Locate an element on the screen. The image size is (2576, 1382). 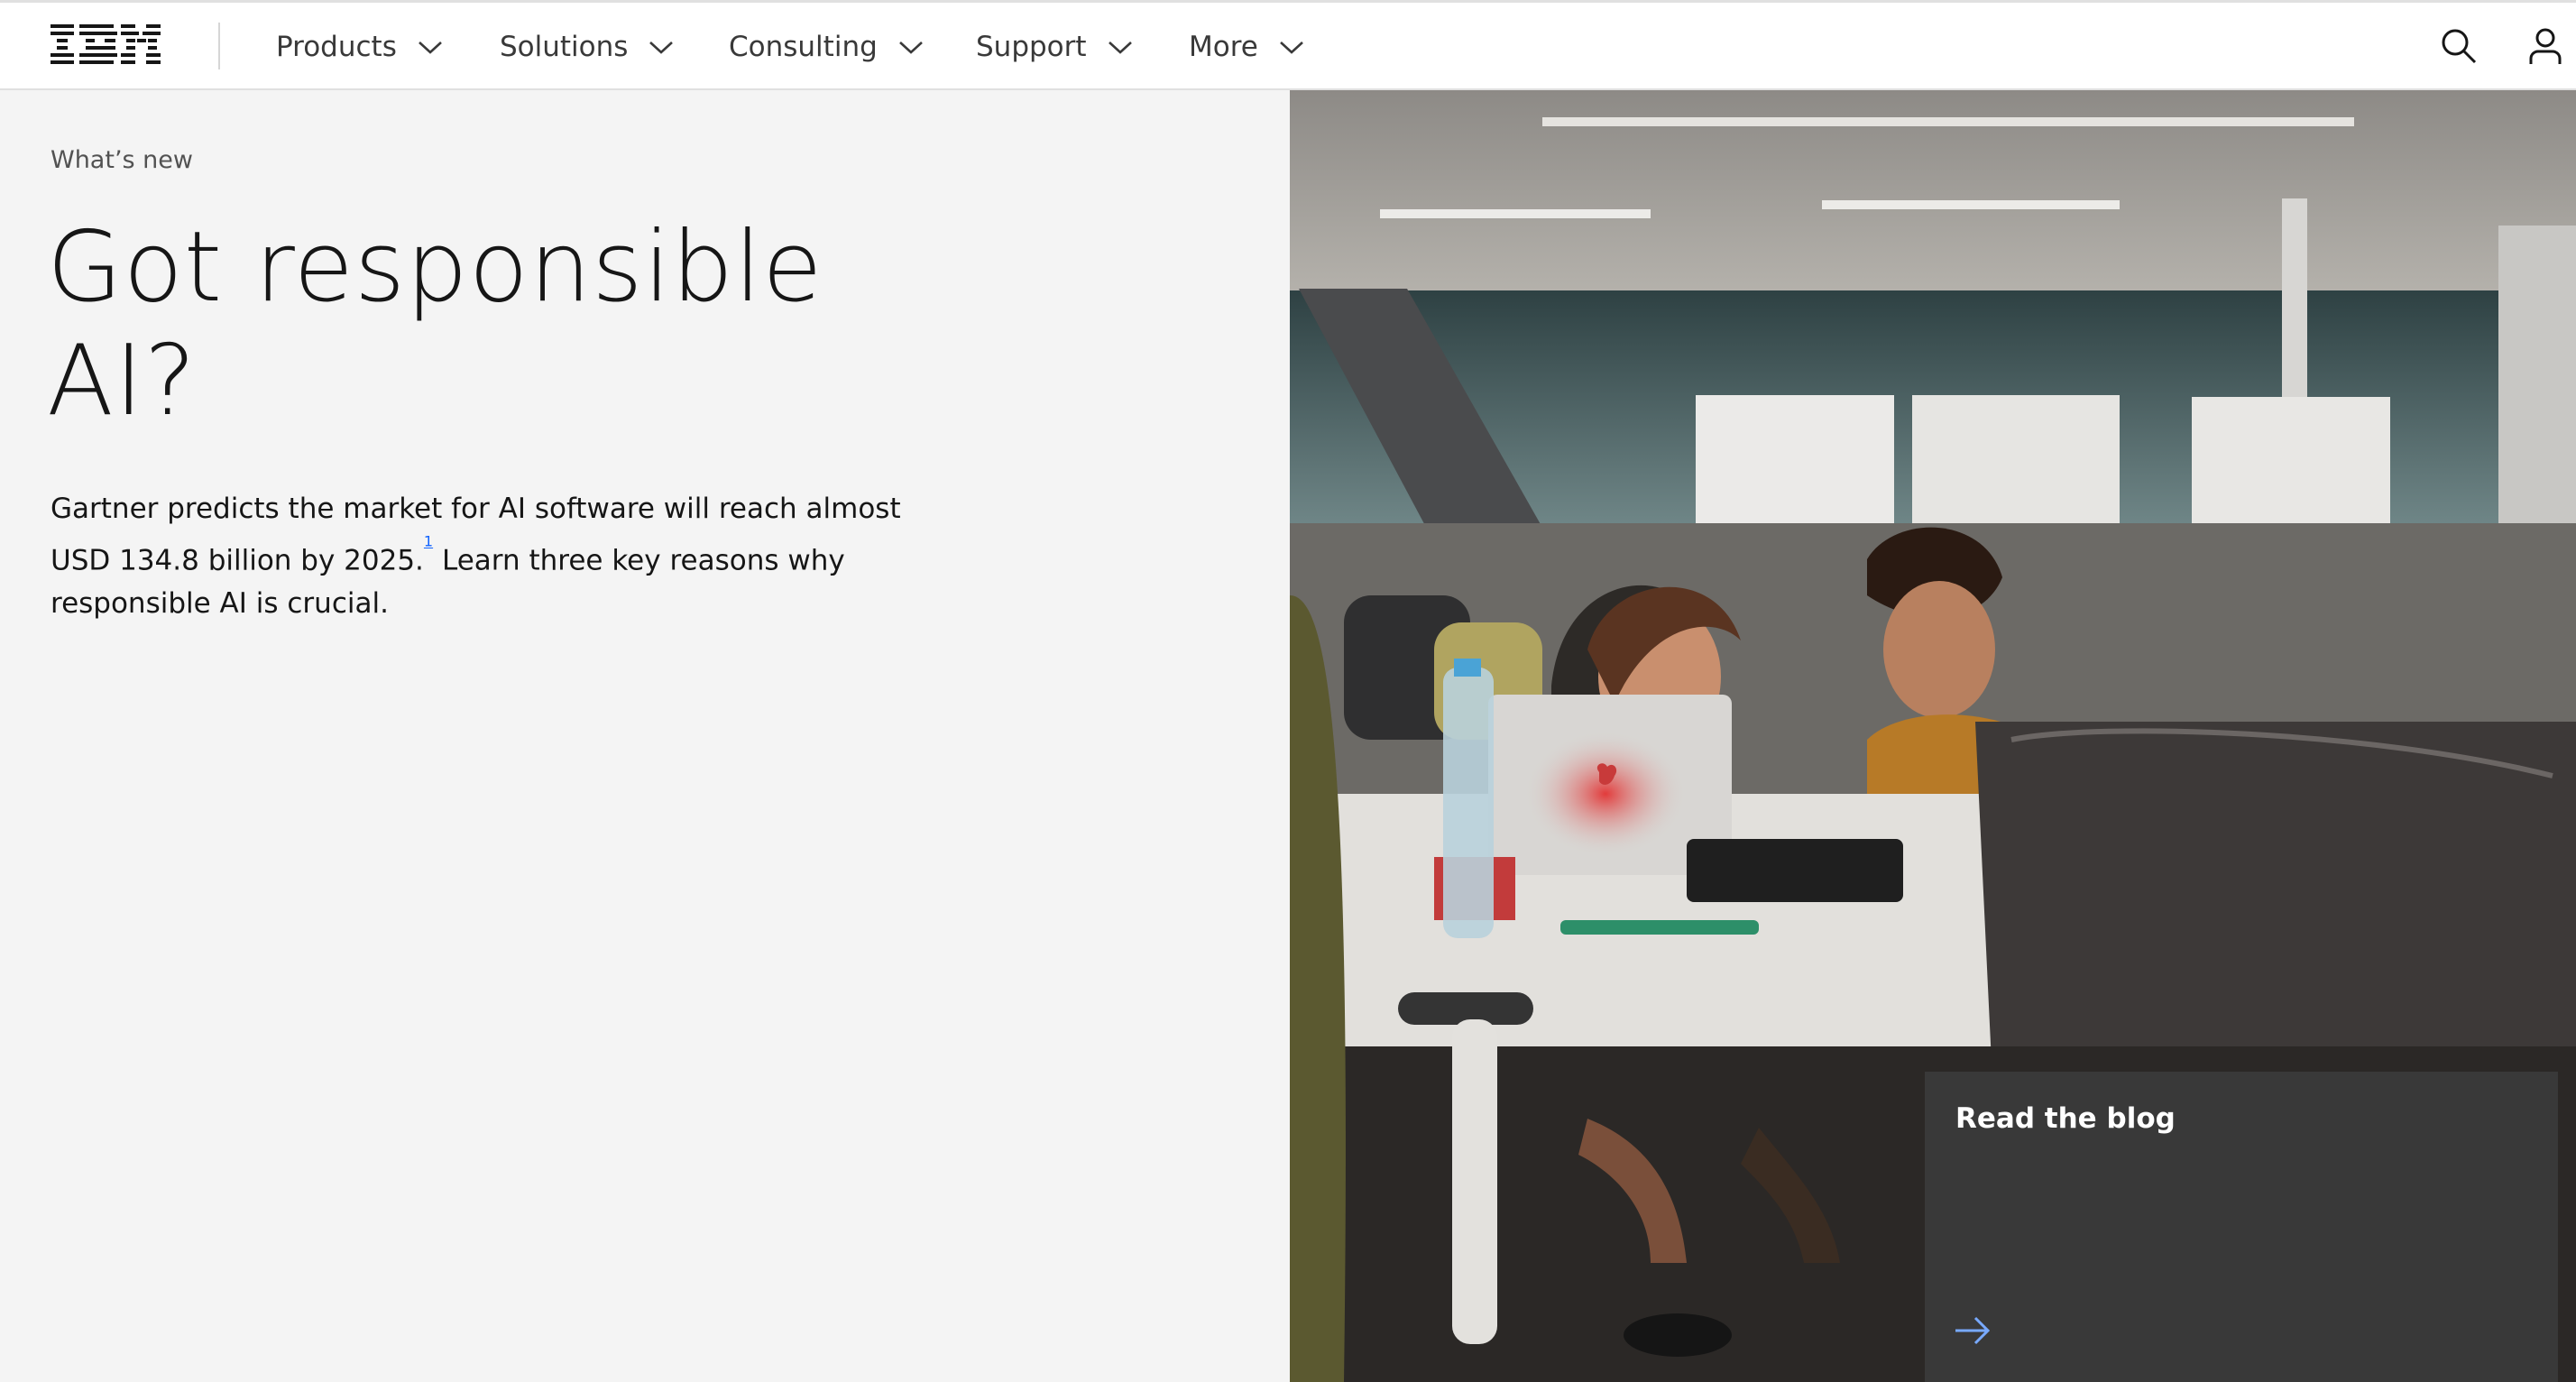
title-line-1: Got responsible is located at coordinates (435, 267).